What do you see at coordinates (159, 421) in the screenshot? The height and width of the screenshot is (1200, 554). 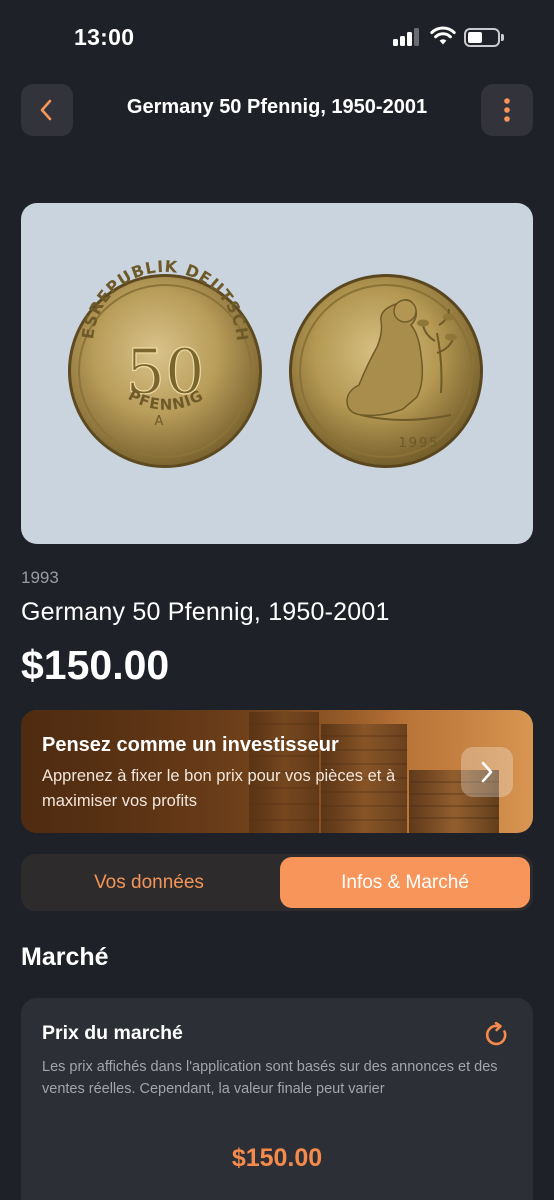 I see `svg-text: A` at bounding box center [159, 421].